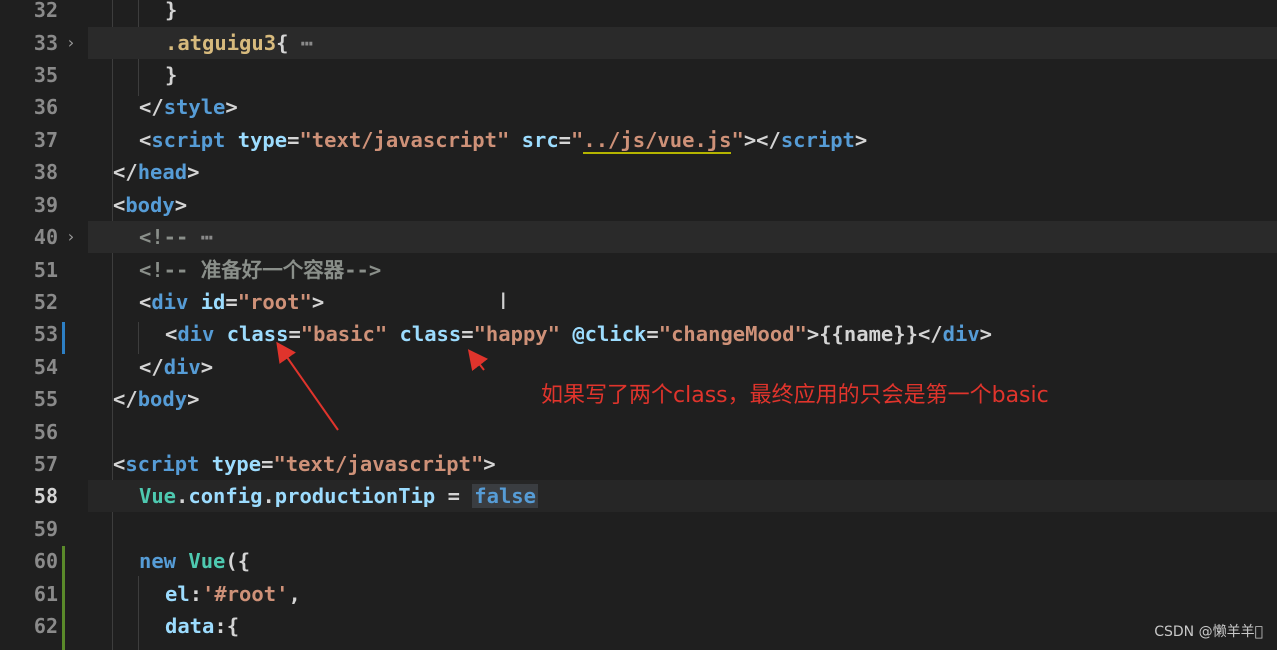 This screenshot has width=1277, height=650. I want to click on watermark: CSDN @懒羊羊 , so click(1208, 632).